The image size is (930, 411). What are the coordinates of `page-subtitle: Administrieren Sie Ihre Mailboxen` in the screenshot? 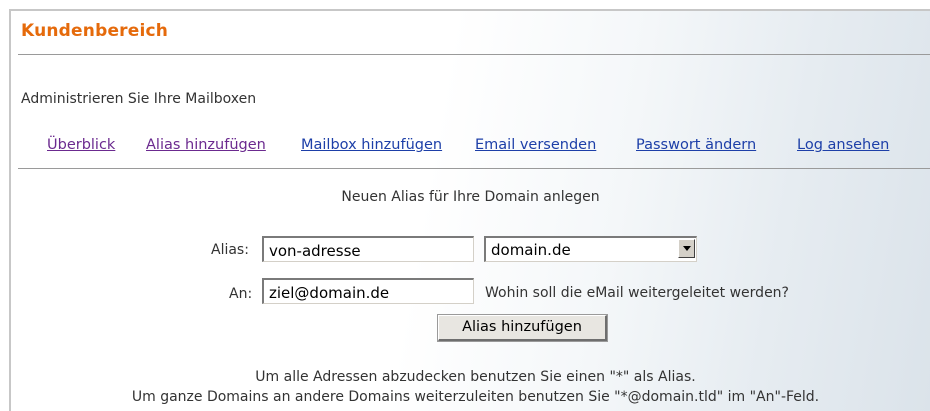 It's located at (139, 99).